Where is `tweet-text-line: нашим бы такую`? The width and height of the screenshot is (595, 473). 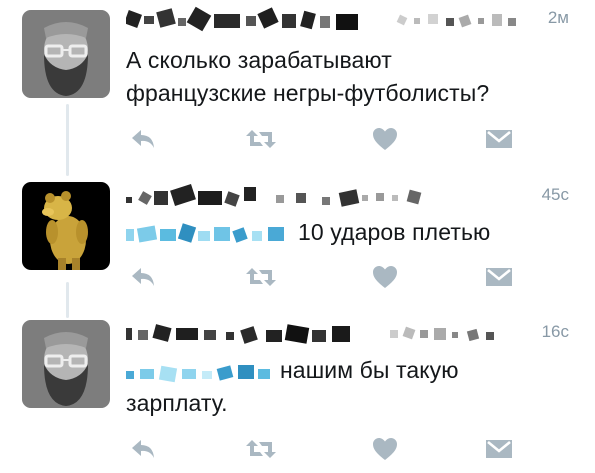 tweet-text-line: нашим бы такую is located at coordinates (345, 370).